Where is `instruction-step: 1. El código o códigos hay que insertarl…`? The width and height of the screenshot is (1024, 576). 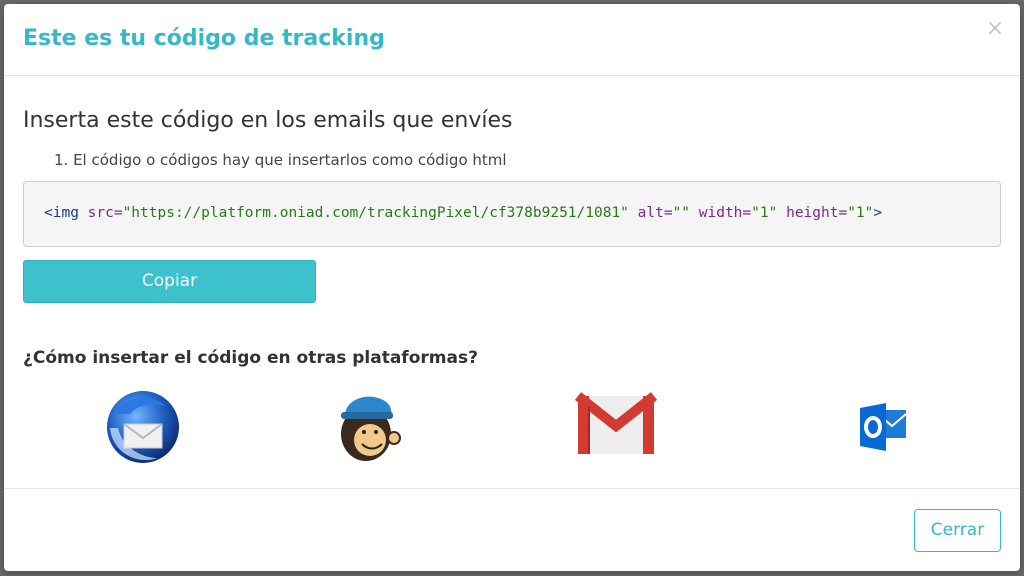 instruction-step: 1. El código o códigos hay que insertarl… is located at coordinates (280, 160).